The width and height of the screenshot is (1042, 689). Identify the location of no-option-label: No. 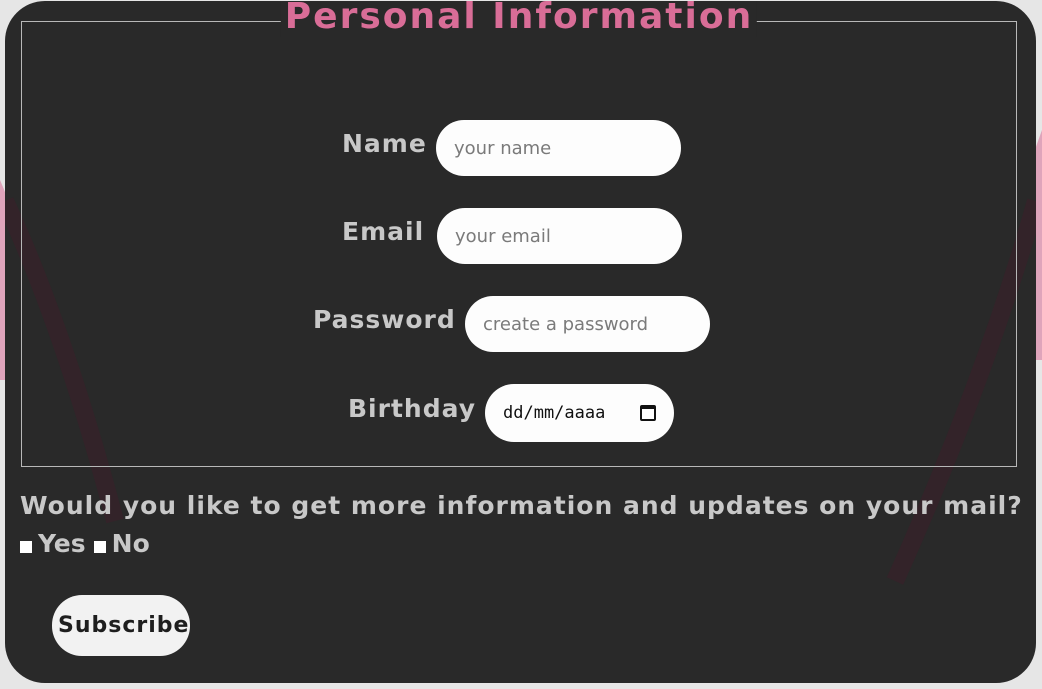
(130, 543).